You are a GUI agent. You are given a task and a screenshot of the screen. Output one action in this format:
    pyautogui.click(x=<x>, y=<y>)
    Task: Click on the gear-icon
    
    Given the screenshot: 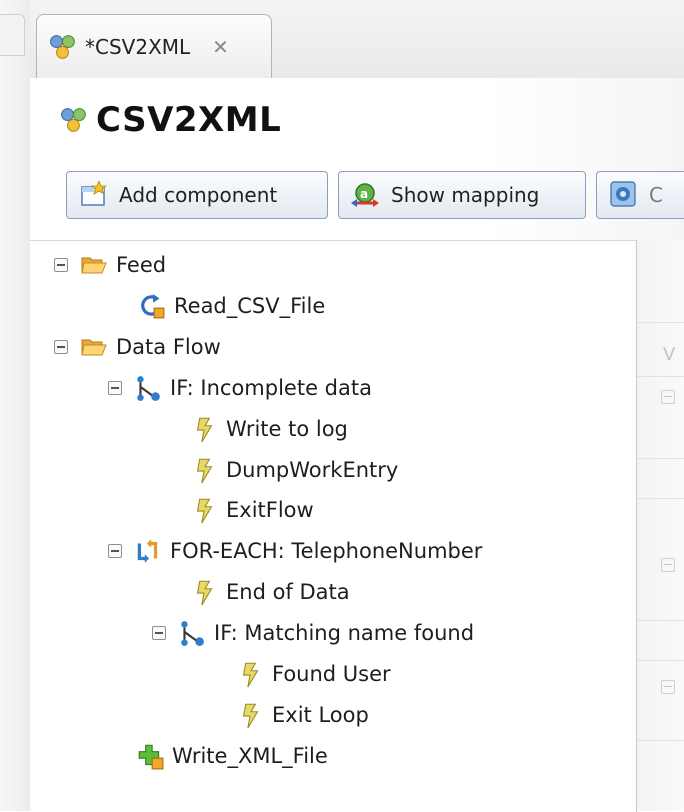 What is the action you would take?
    pyautogui.click(x=623, y=194)
    